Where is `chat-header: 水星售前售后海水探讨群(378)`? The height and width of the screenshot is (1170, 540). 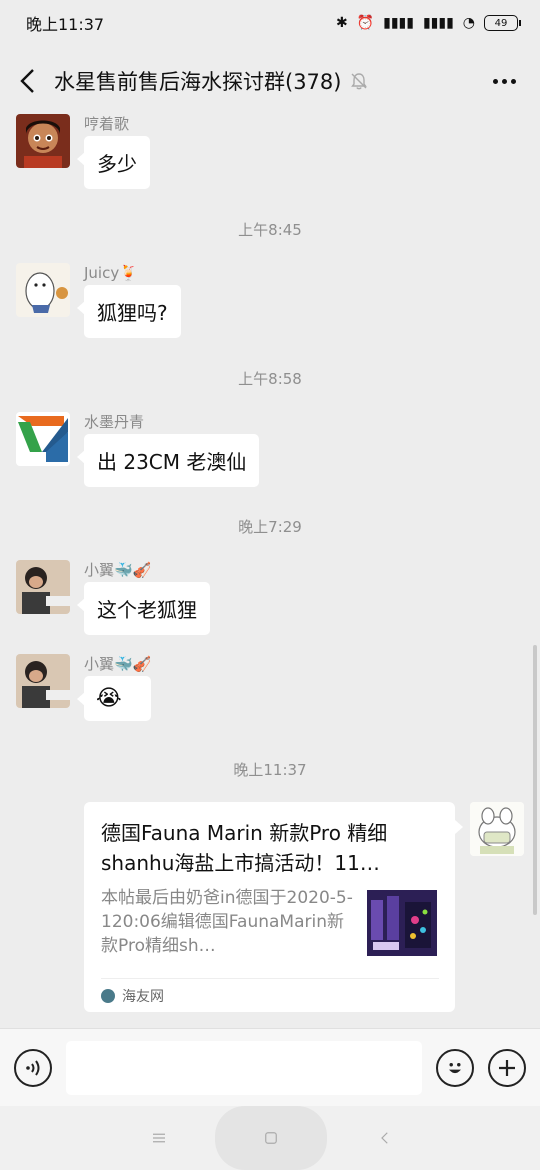 chat-header: 水星售前售后海水探讨群(378) is located at coordinates (270, 81).